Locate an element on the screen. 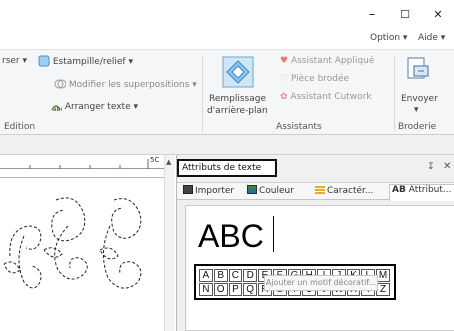 The width and height of the screenshot is (454, 331). arrange-text-icon: abc is located at coordinates (57, 109).